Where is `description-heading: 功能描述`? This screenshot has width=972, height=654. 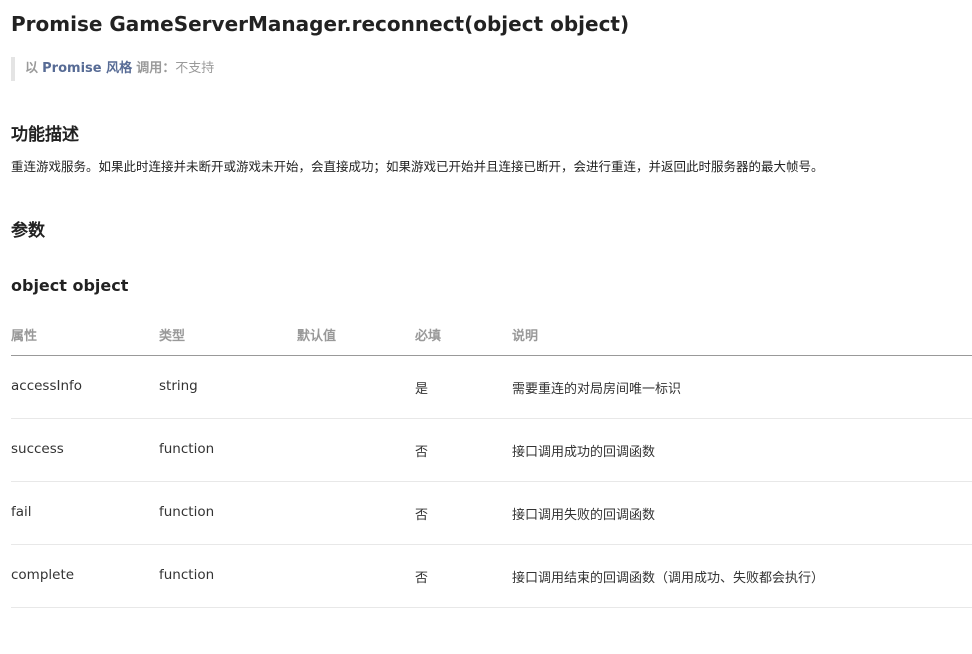 description-heading: 功能描述 is located at coordinates (45, 135).